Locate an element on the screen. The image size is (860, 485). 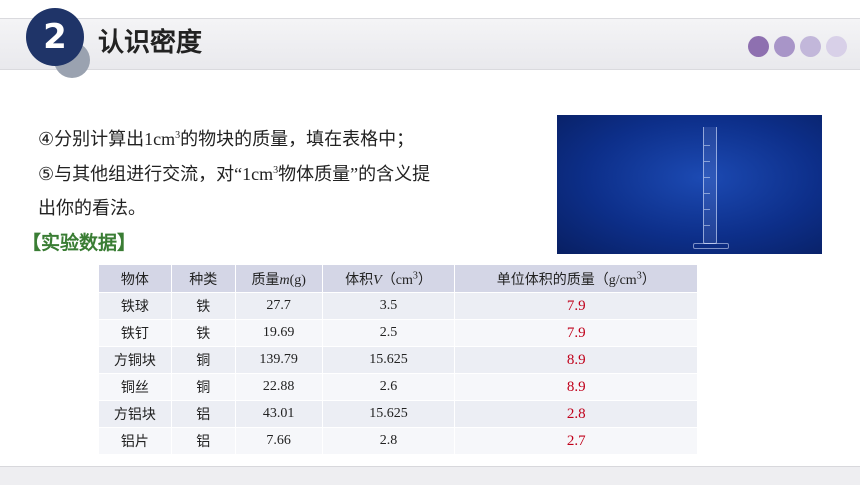
cell-mass: 27.7 is located at coordinates (278, 306).